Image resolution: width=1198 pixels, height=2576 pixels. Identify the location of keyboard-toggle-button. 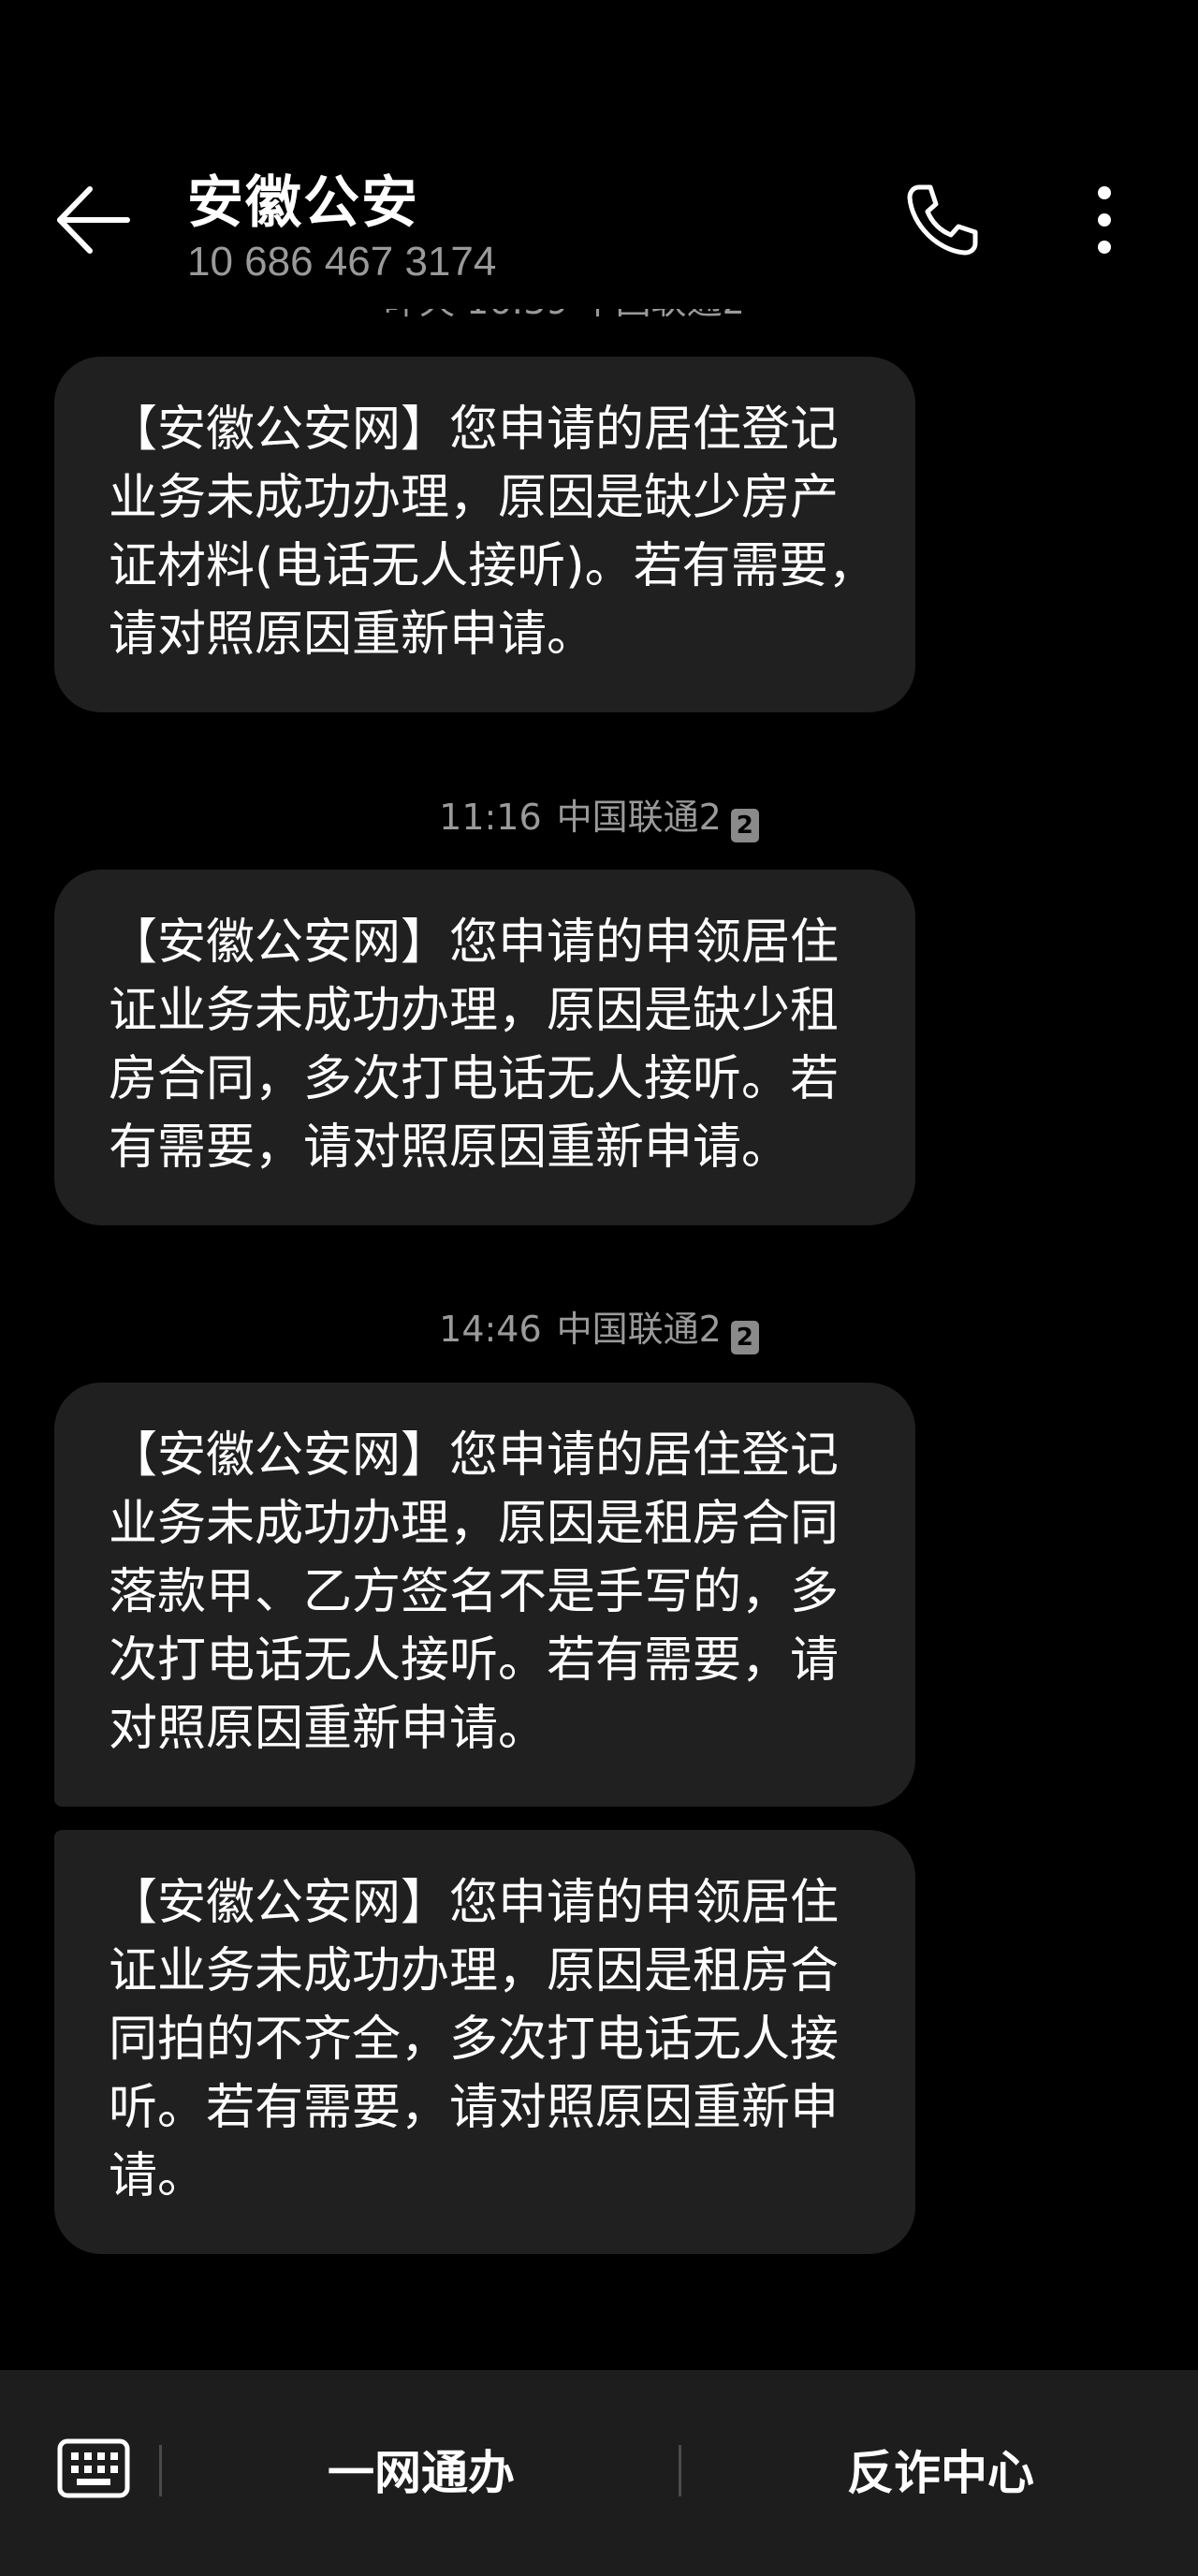
(93, 2468).